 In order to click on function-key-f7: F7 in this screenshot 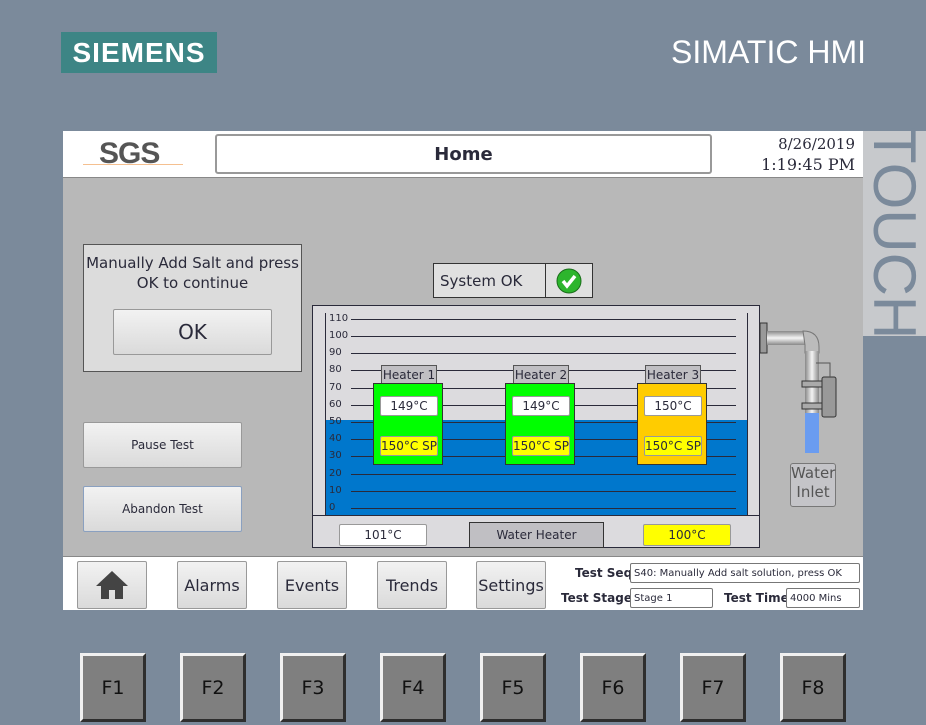, I will do `click(713, 687)`.